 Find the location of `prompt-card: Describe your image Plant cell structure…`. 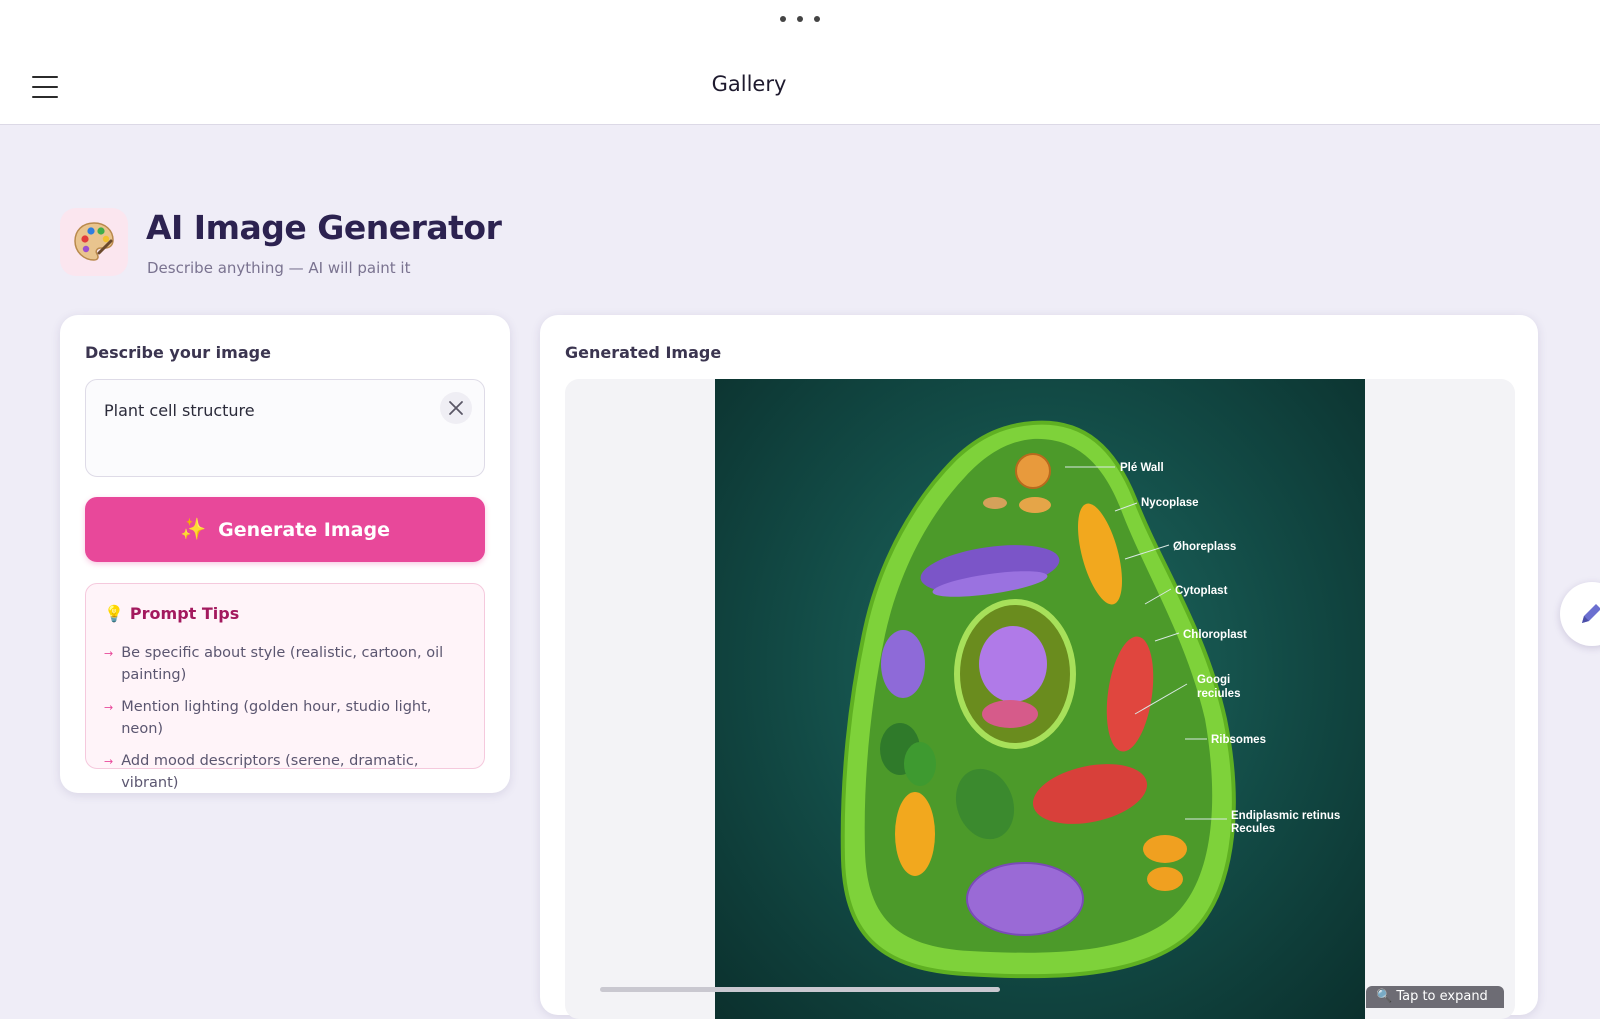

prompt-card: Describe your image Plant cell structure… is located at coordinates (285, 554).